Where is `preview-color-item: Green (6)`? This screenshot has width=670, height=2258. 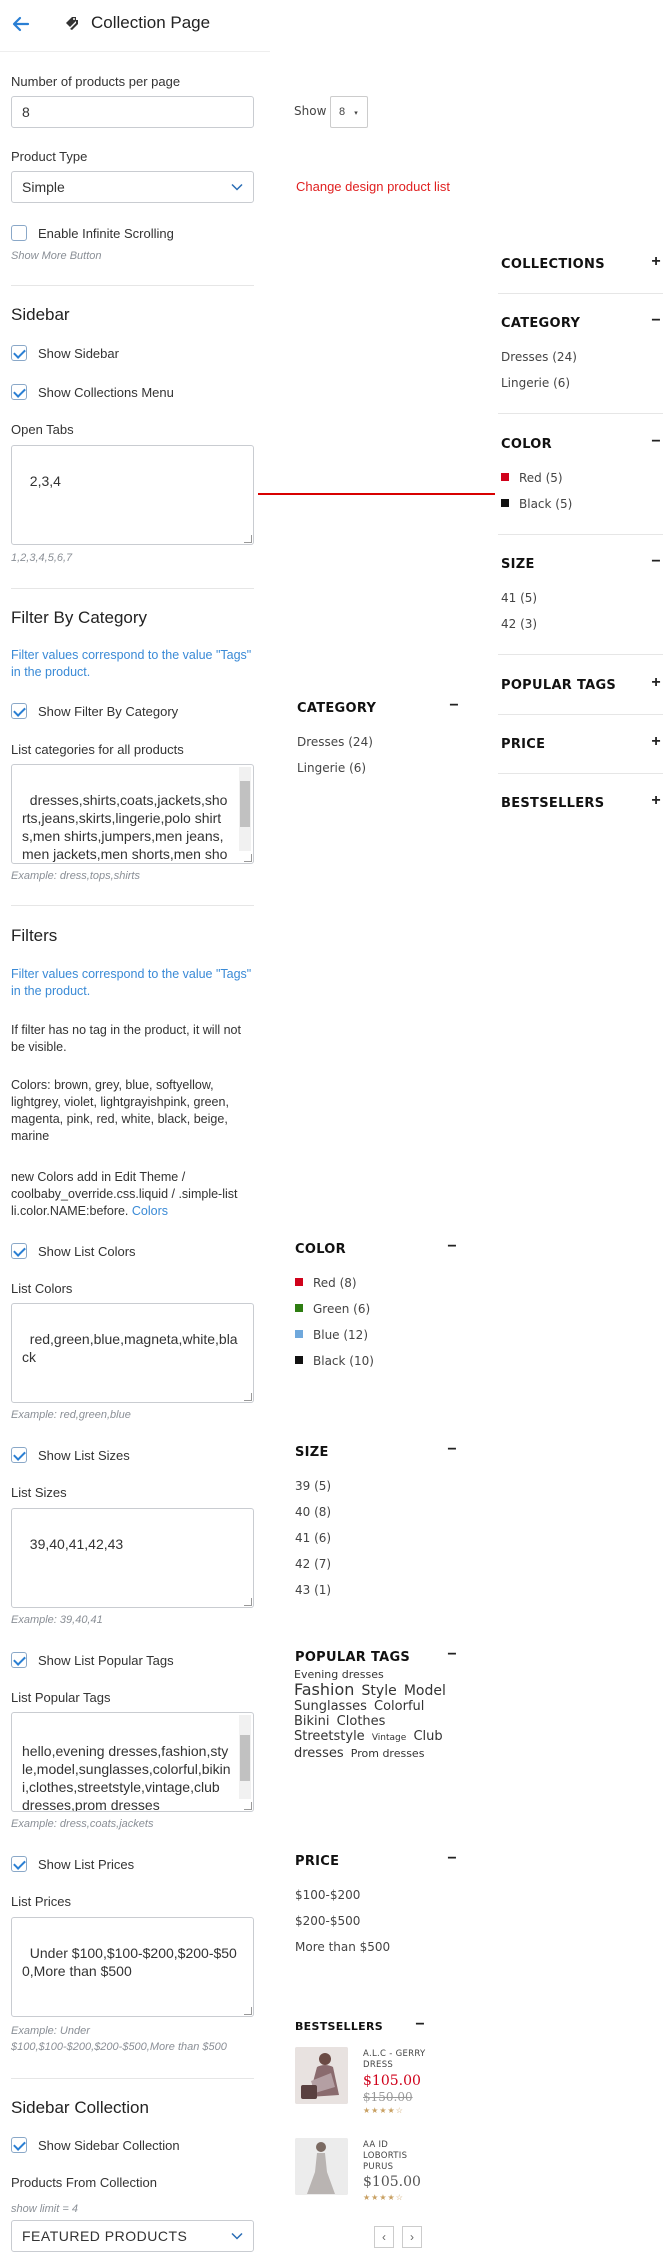 preview-color-item: Green (6) is located at coordinates (332, 1309).